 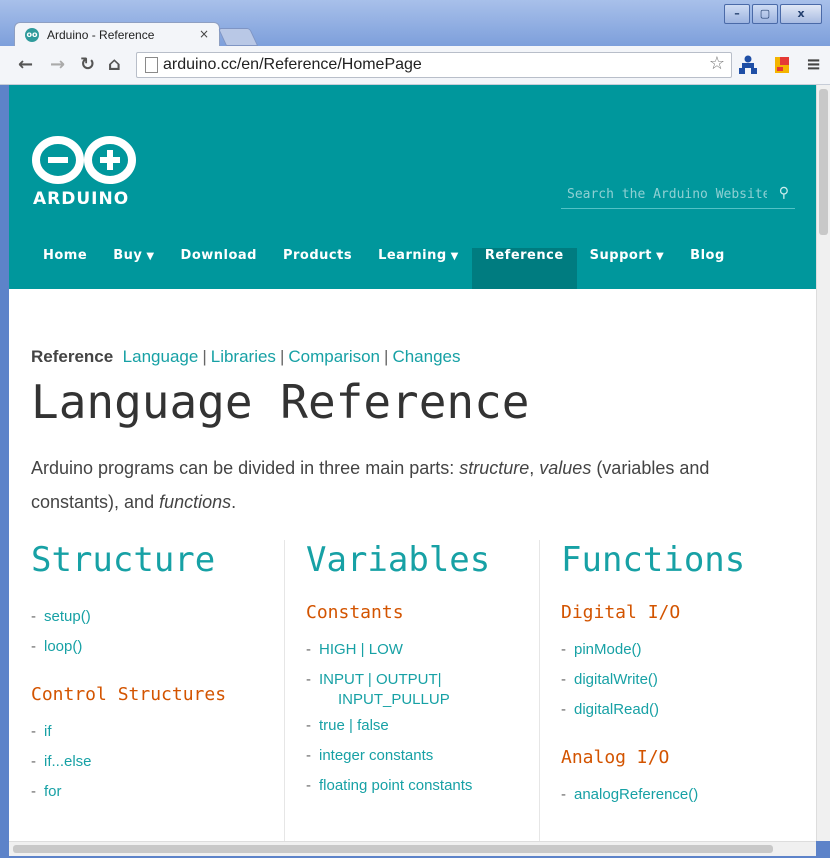 I want to click on nav-support: Support ▼, so click(x=627, y=268).